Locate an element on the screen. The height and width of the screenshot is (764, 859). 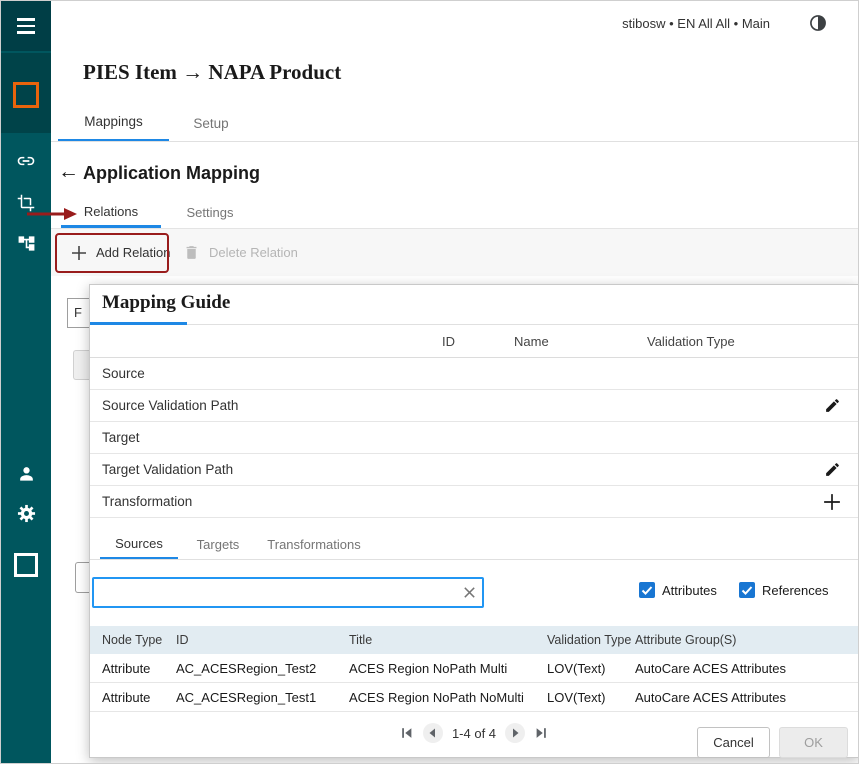
clear-icon is located at coordinates (469, 592).